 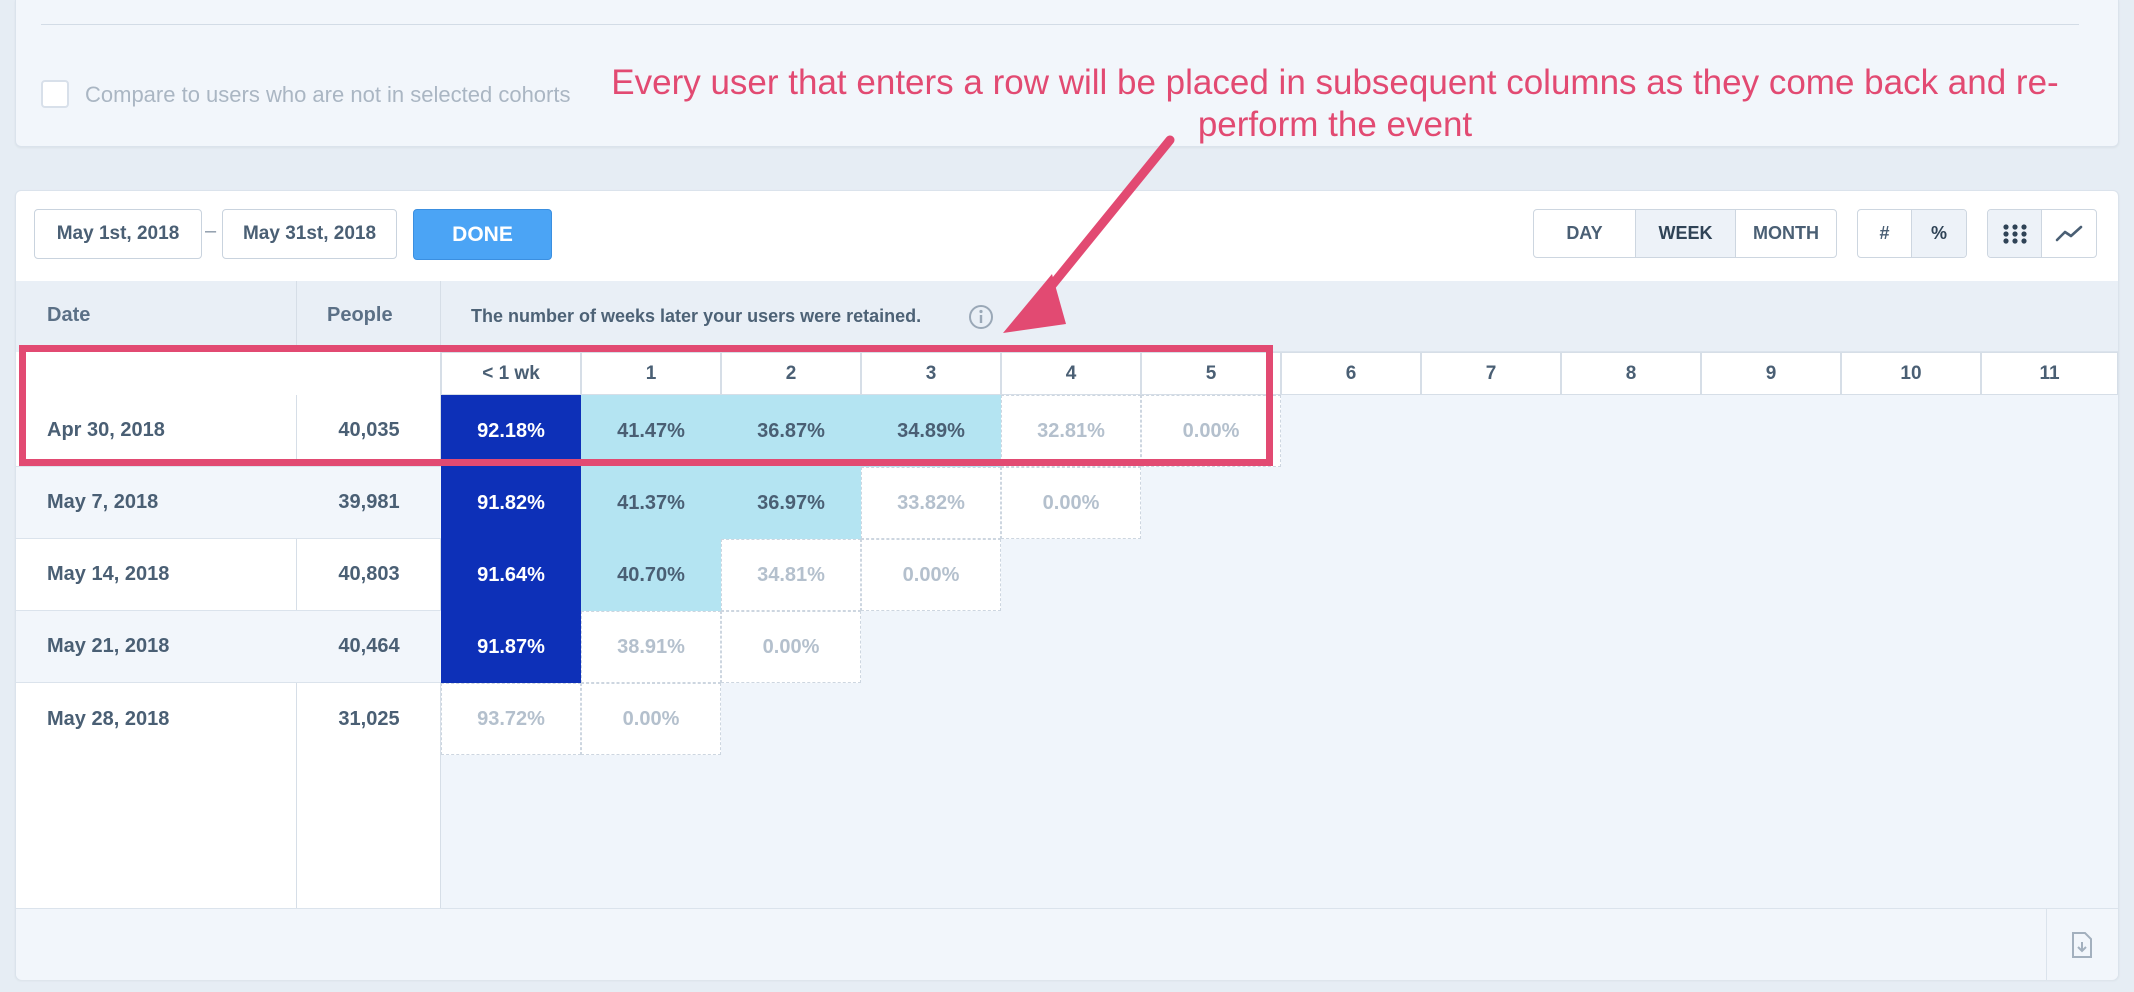 I want to click on retention-cell: 41.37%, so click(x=651, y=503).